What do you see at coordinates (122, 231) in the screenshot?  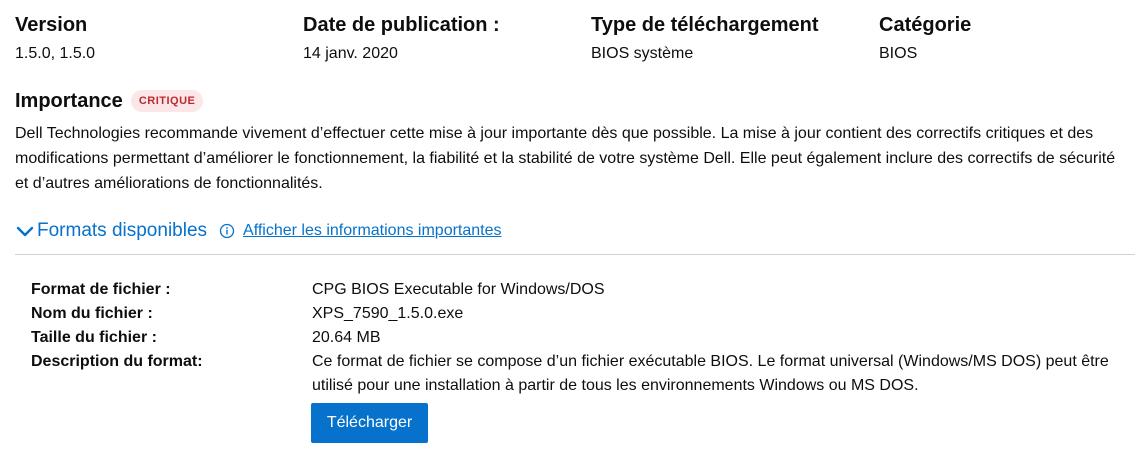 I see `formats-toggle: Formats disponibles` at bounding box center [122, 231].